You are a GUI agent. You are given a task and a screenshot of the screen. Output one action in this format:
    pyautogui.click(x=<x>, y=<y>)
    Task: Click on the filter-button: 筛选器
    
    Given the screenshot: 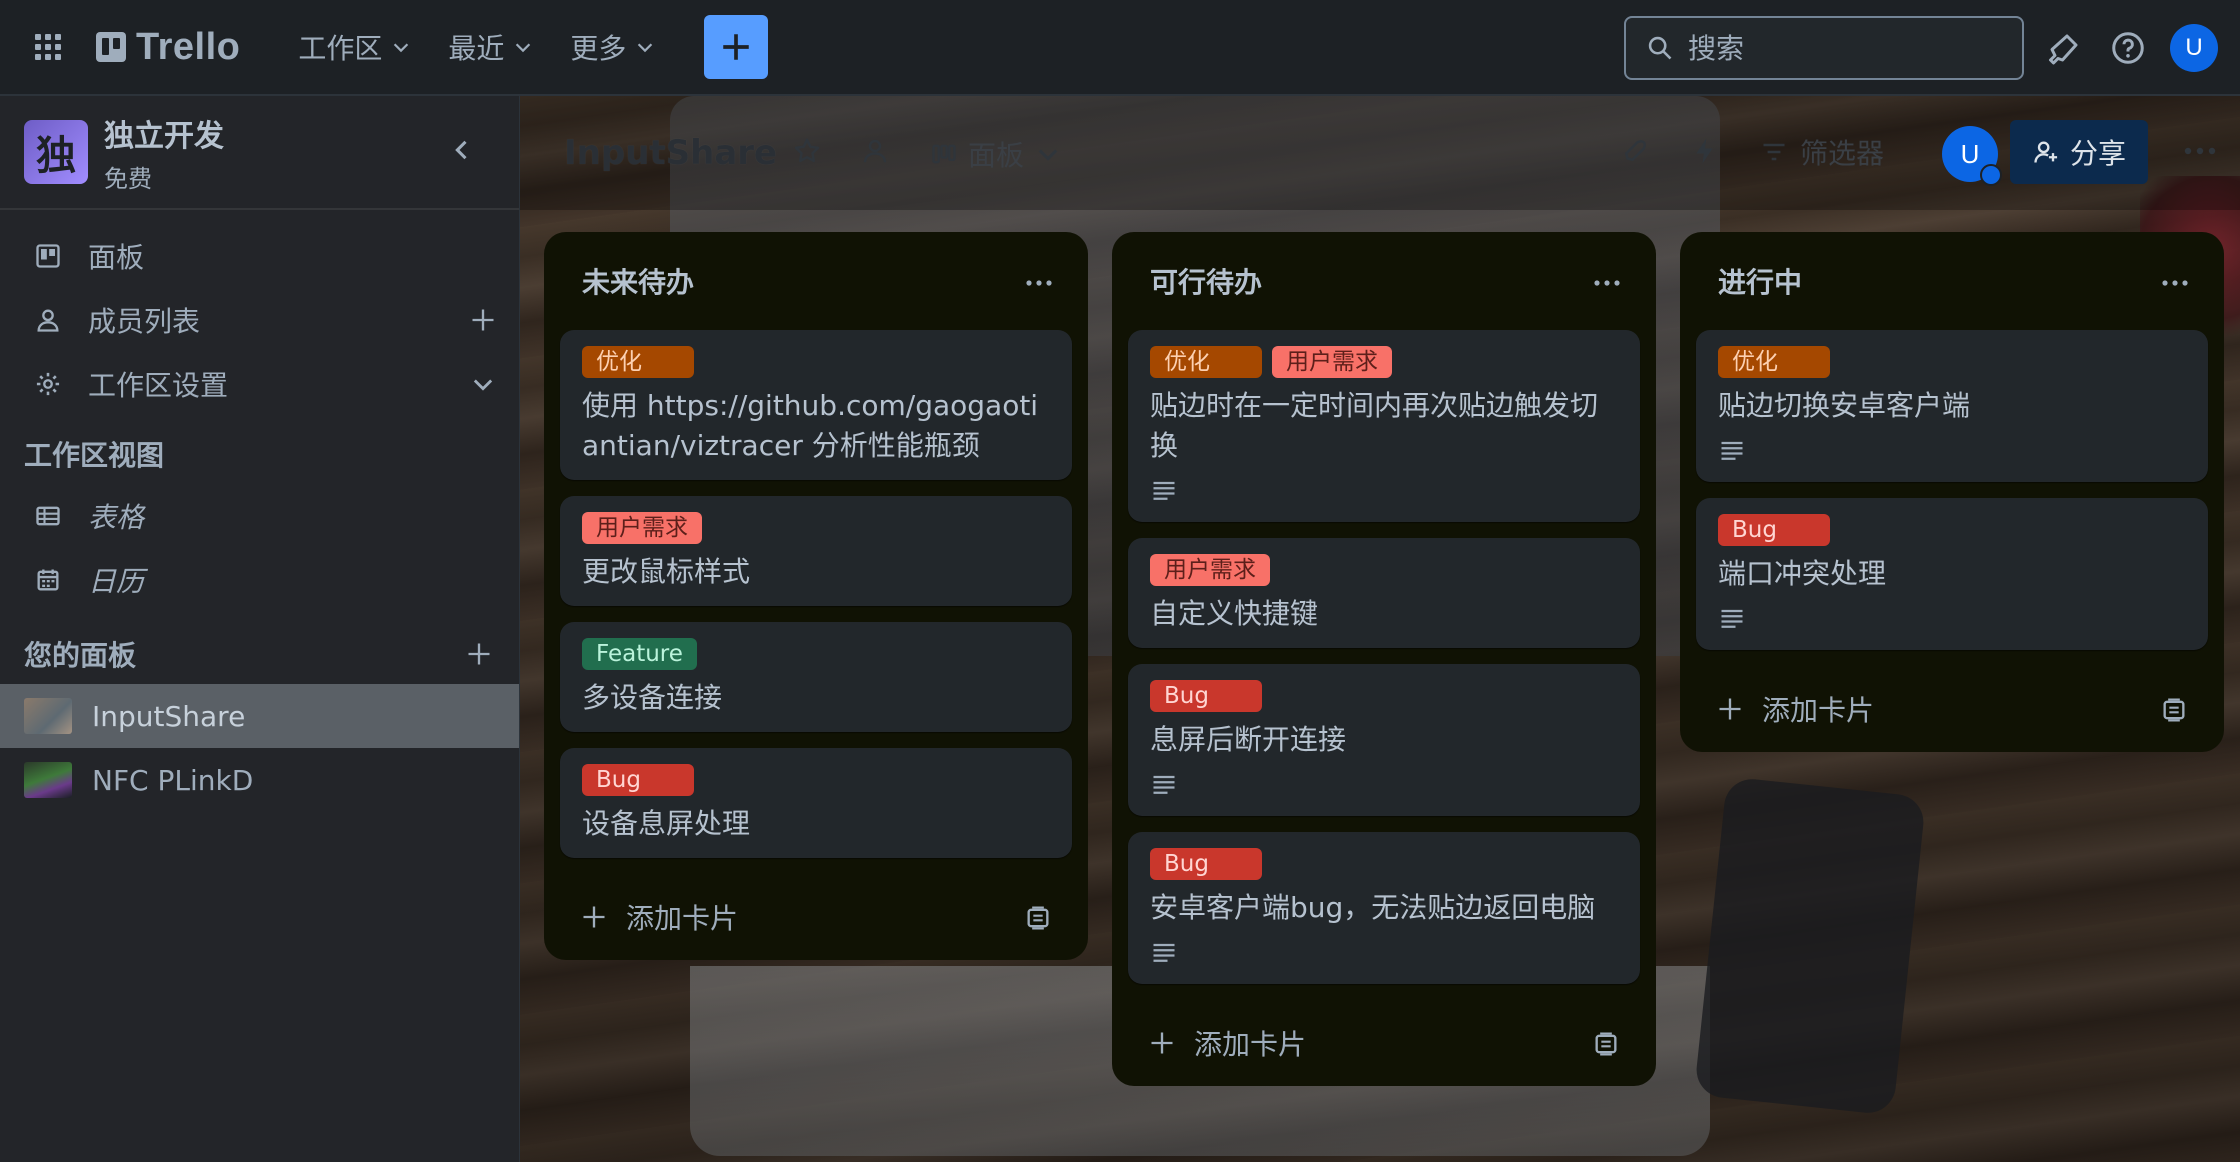 What is the action you would take?
    pyautogui.click(x=1822, y=152)
    